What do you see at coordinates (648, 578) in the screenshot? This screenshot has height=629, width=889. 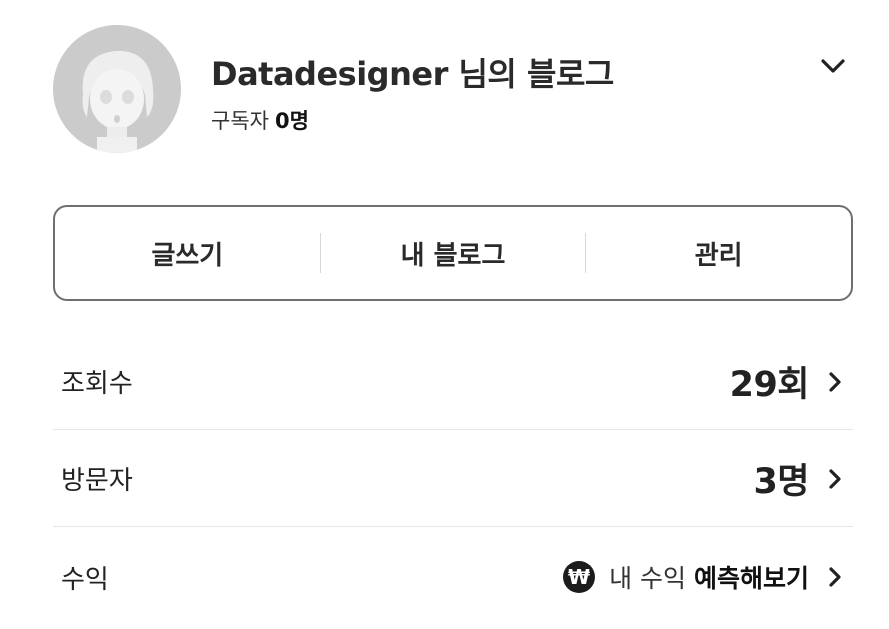 I see `revenue-prefix: 내 수익` at bounding box center [648, 578].